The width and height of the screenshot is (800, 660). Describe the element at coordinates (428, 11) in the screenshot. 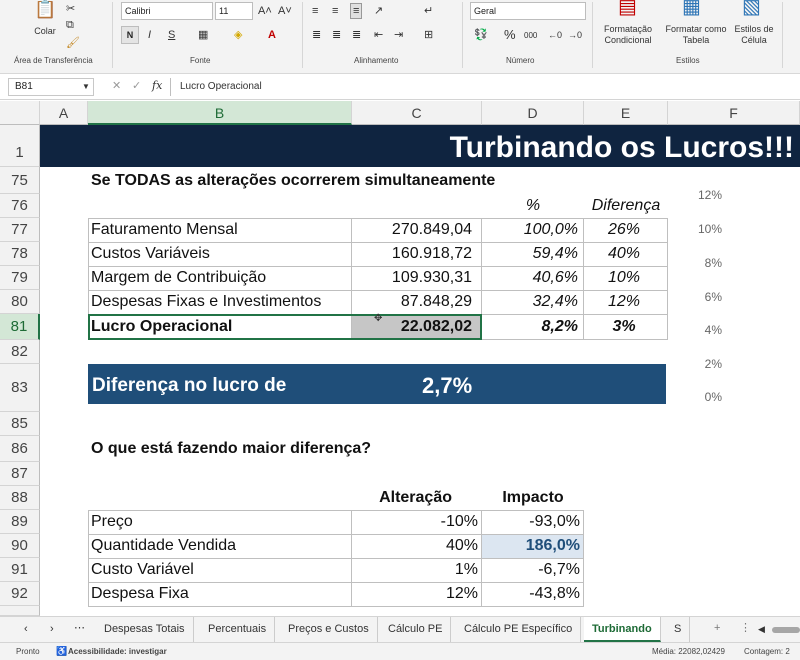

I see `wrap-text-icon: ↵` at that location.